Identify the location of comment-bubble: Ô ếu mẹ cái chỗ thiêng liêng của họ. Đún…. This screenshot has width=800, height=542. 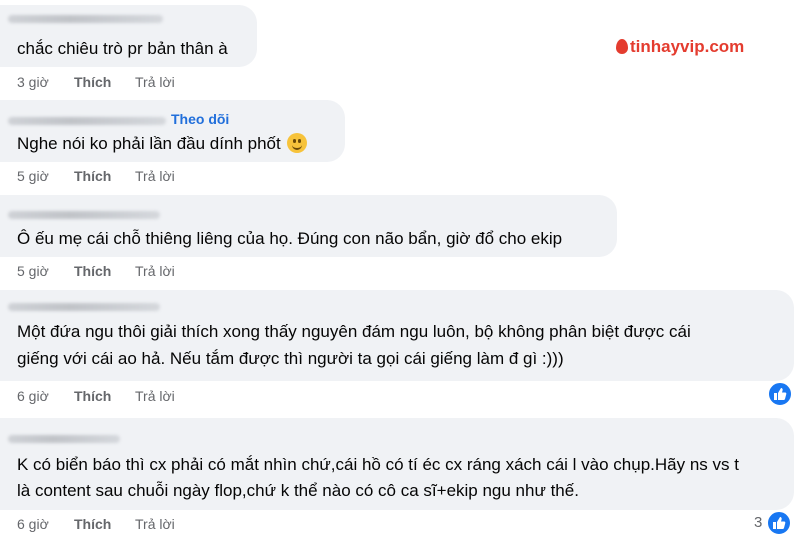
(308, 226).